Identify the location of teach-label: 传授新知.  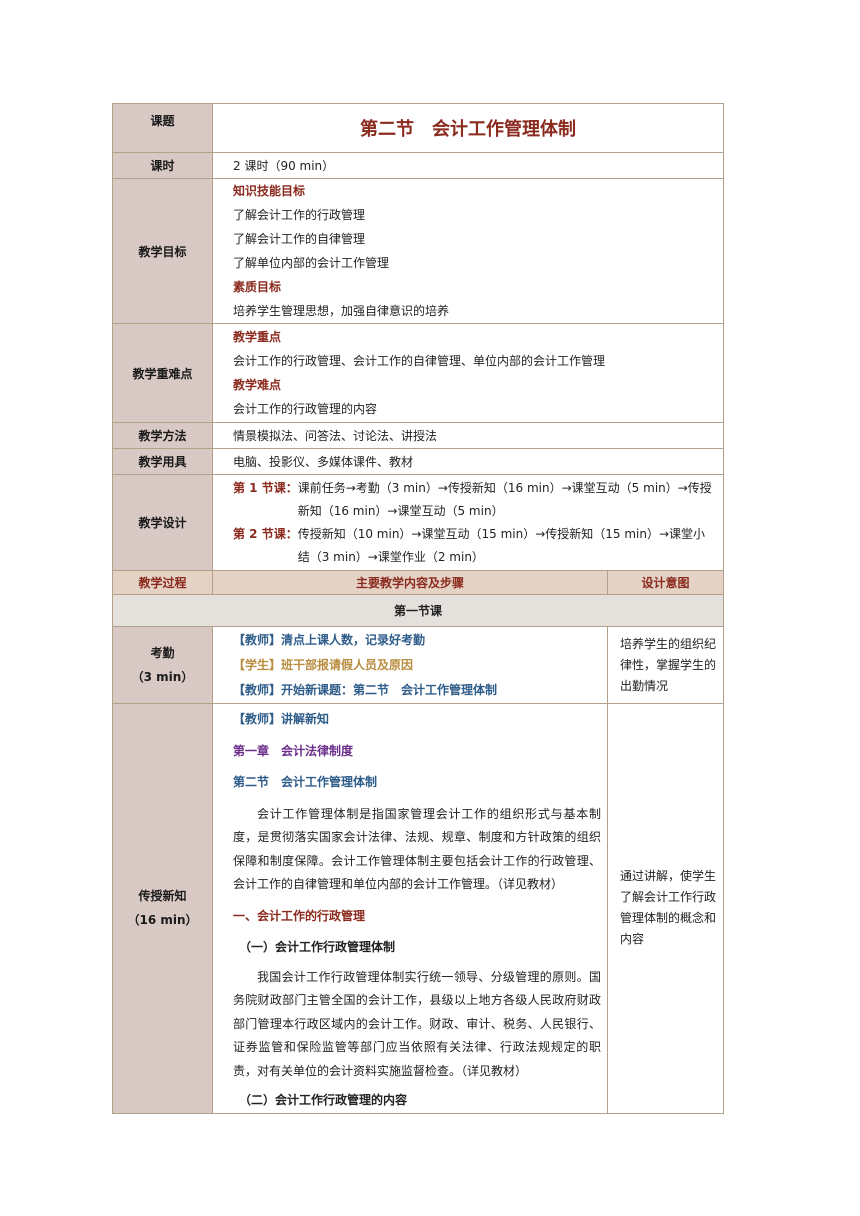
(162, 896).